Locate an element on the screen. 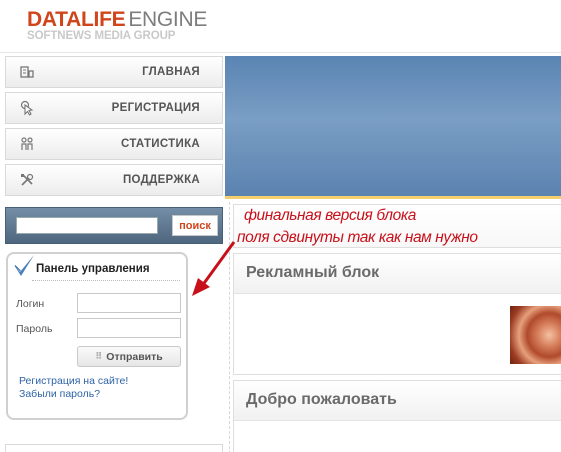 This screenshot has height=452, width=561. logo-brand: DATALIFE is located at coordinates (76, 19).